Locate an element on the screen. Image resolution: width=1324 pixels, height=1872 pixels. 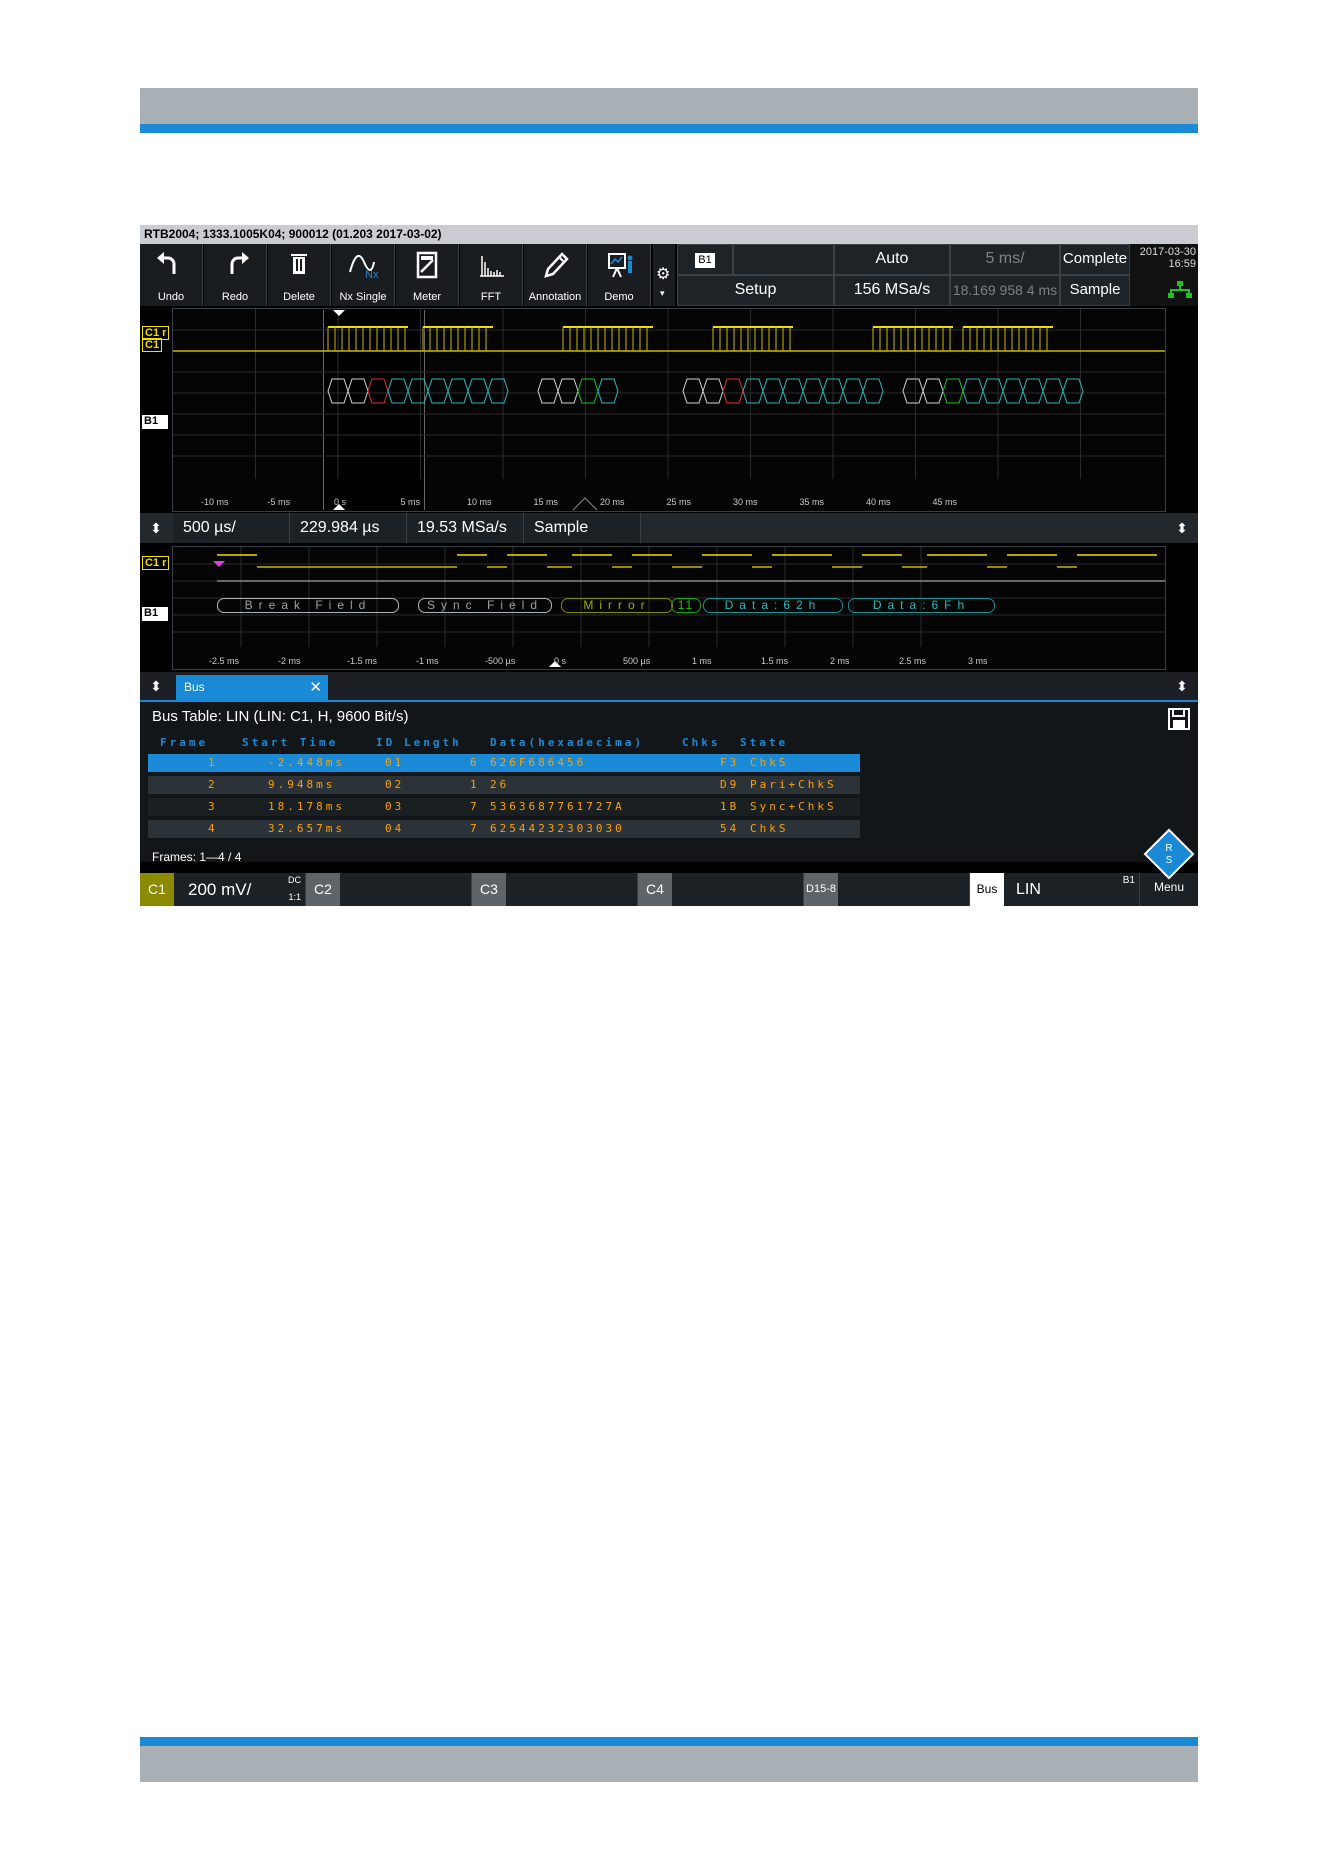
cell-frame: 2 is located at coordinates (213, 784).